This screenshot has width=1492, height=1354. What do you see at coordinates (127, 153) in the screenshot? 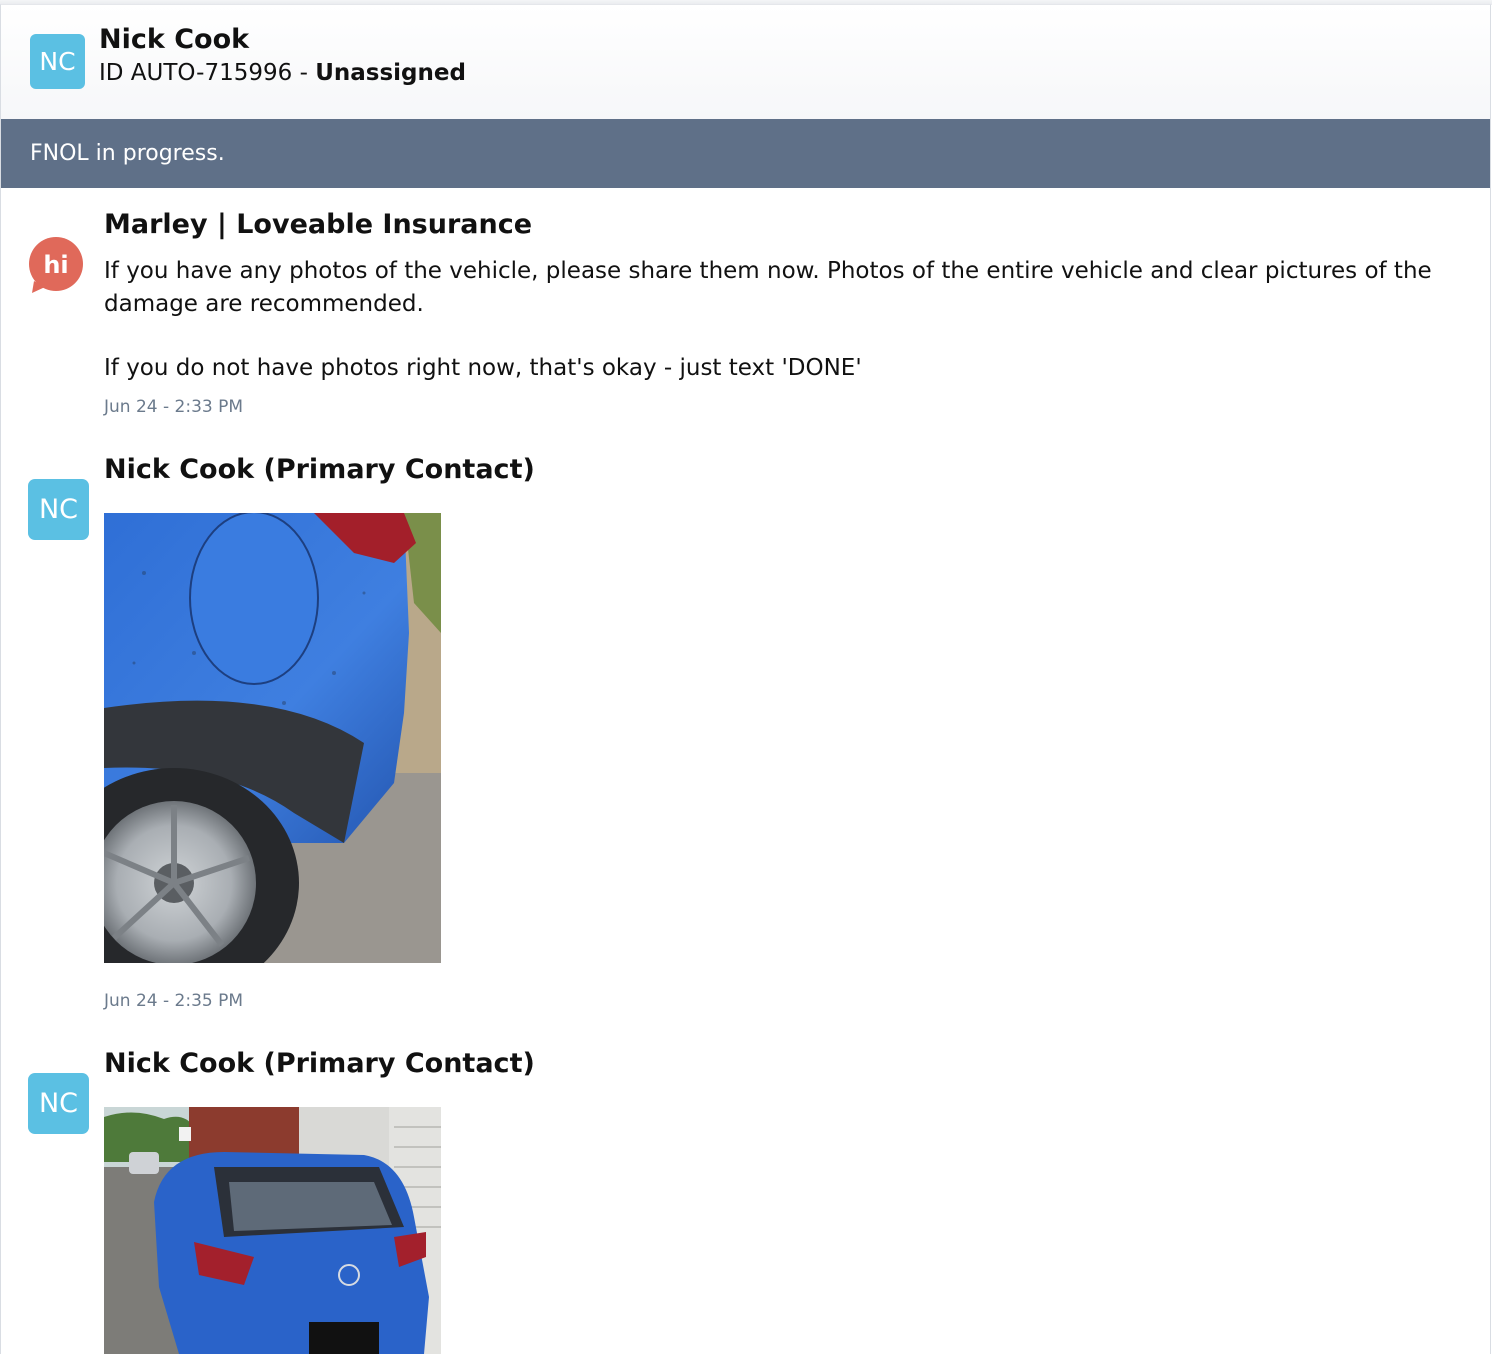
I see `status-banner-text: FNOL in progress.` at bounding box center [127, 153].